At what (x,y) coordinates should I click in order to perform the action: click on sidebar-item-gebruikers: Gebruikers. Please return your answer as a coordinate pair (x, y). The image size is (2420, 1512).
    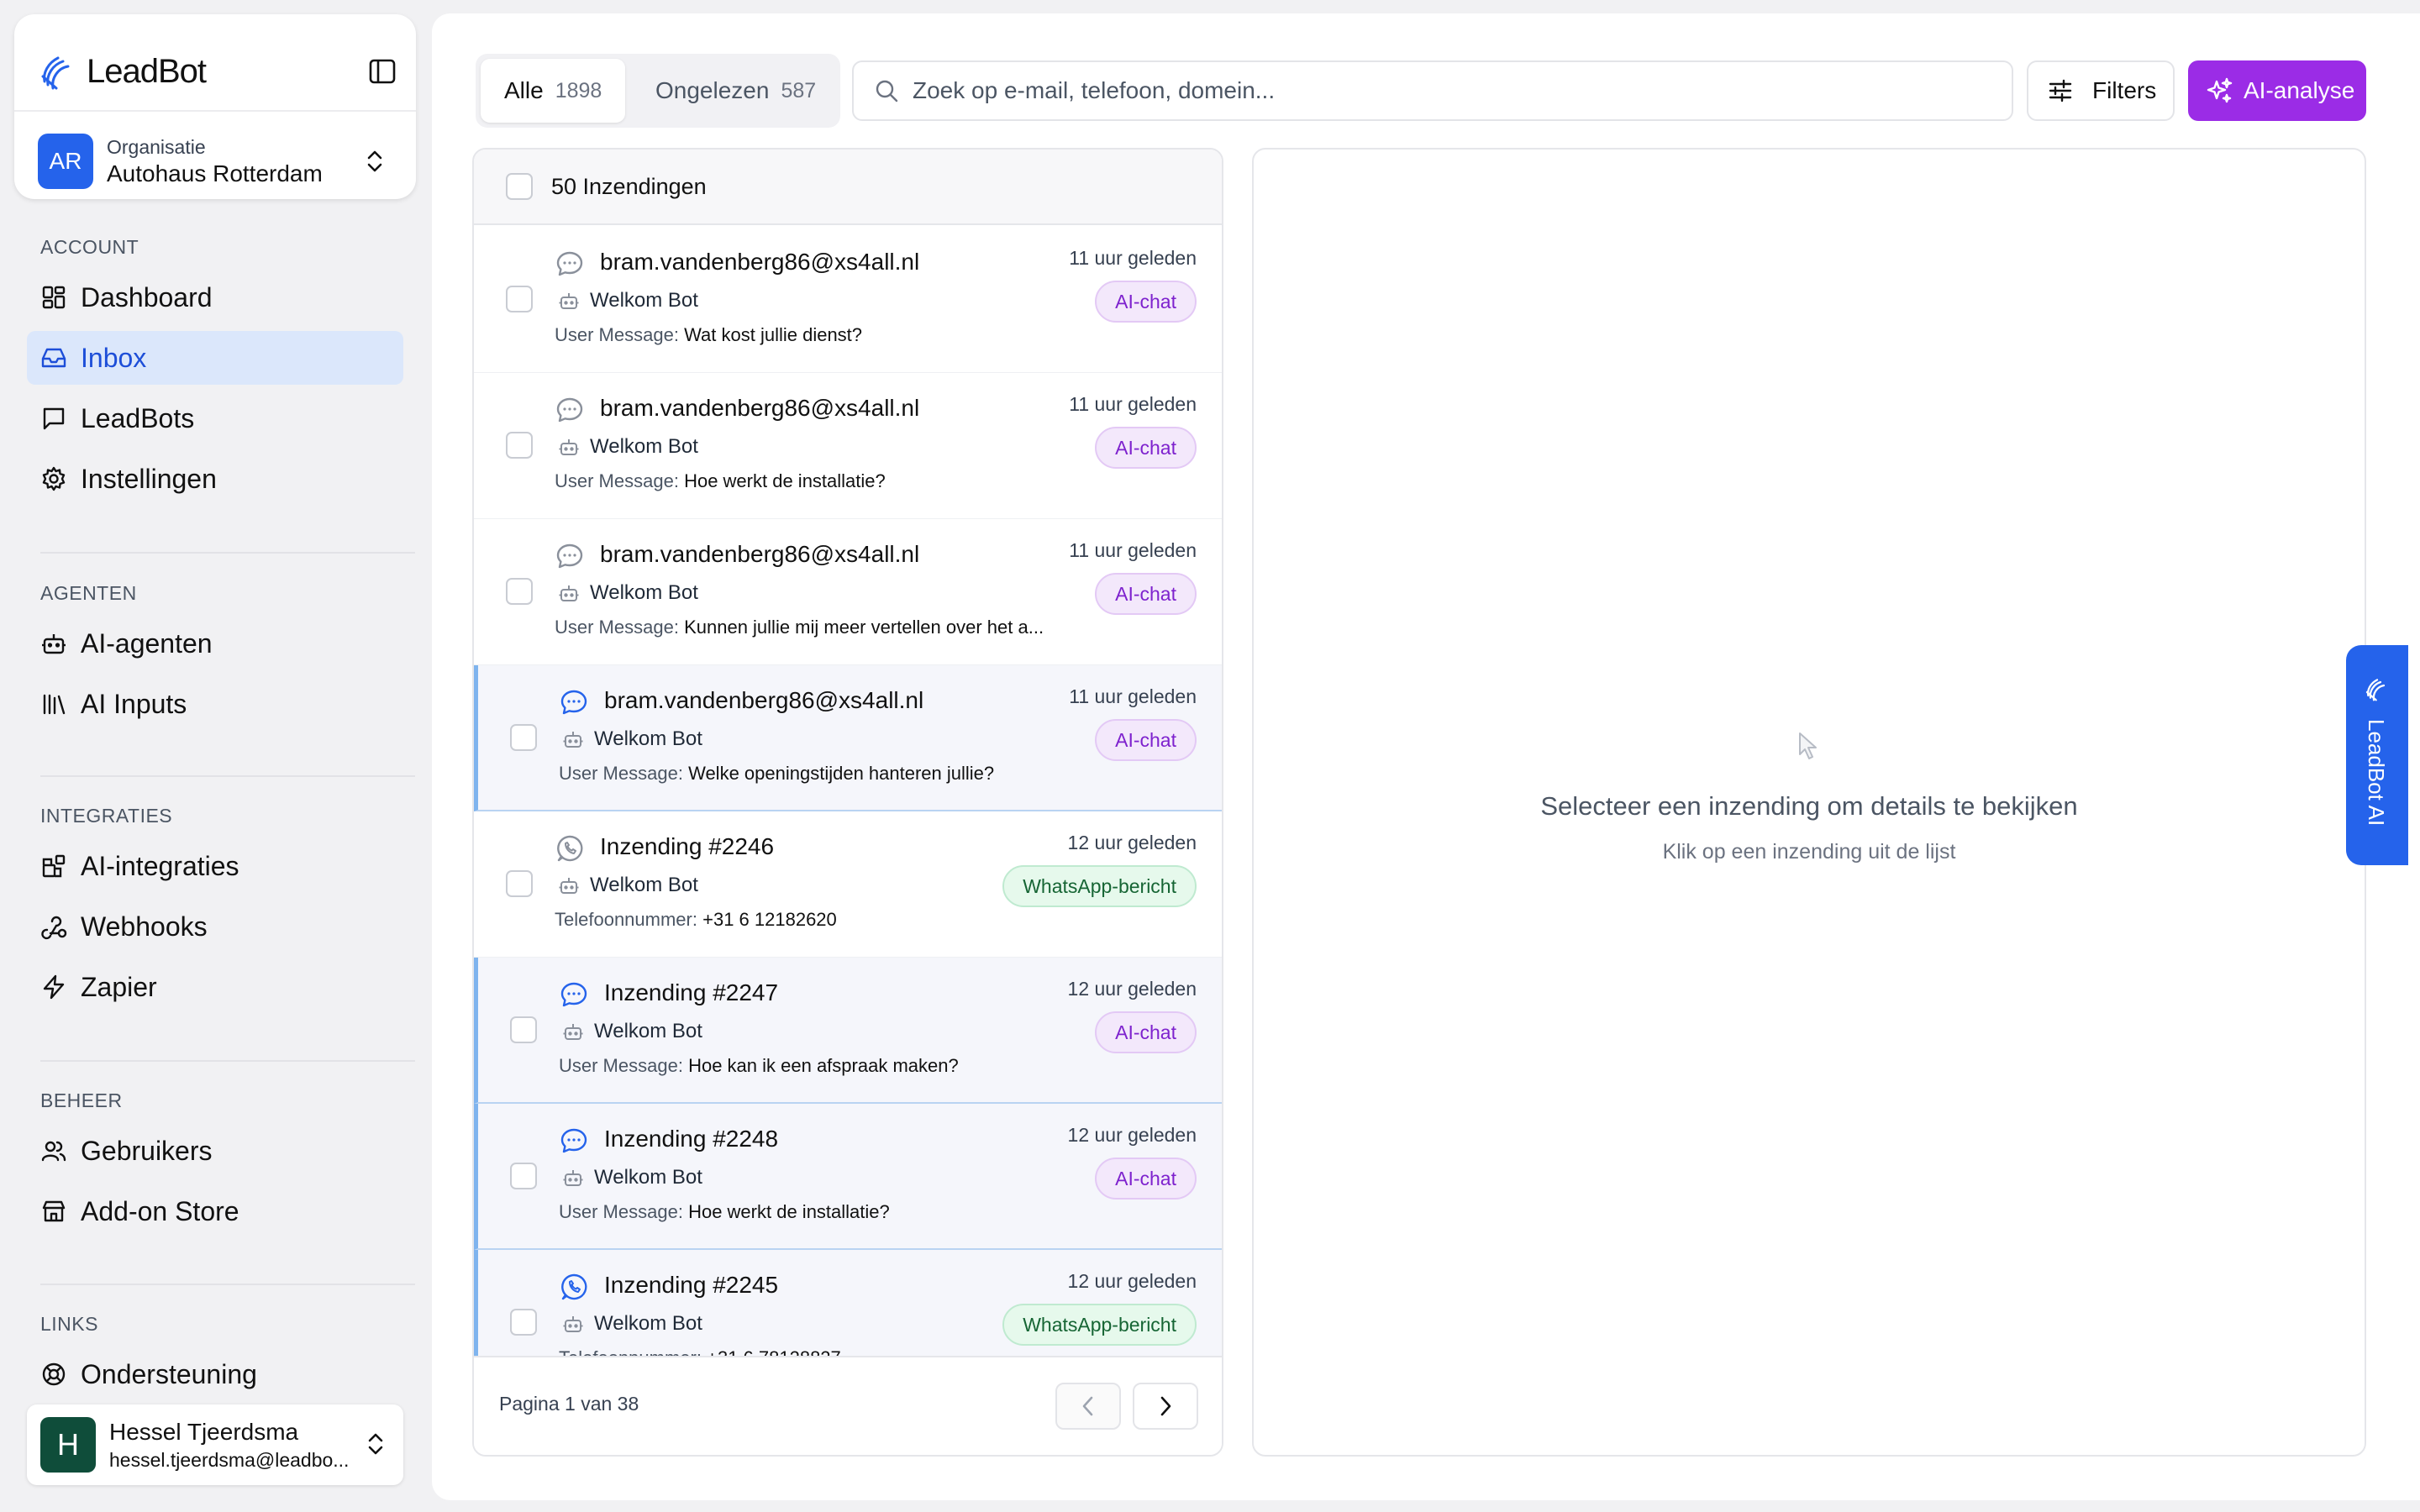
    Looking at the image, I should click on (215, 1151).